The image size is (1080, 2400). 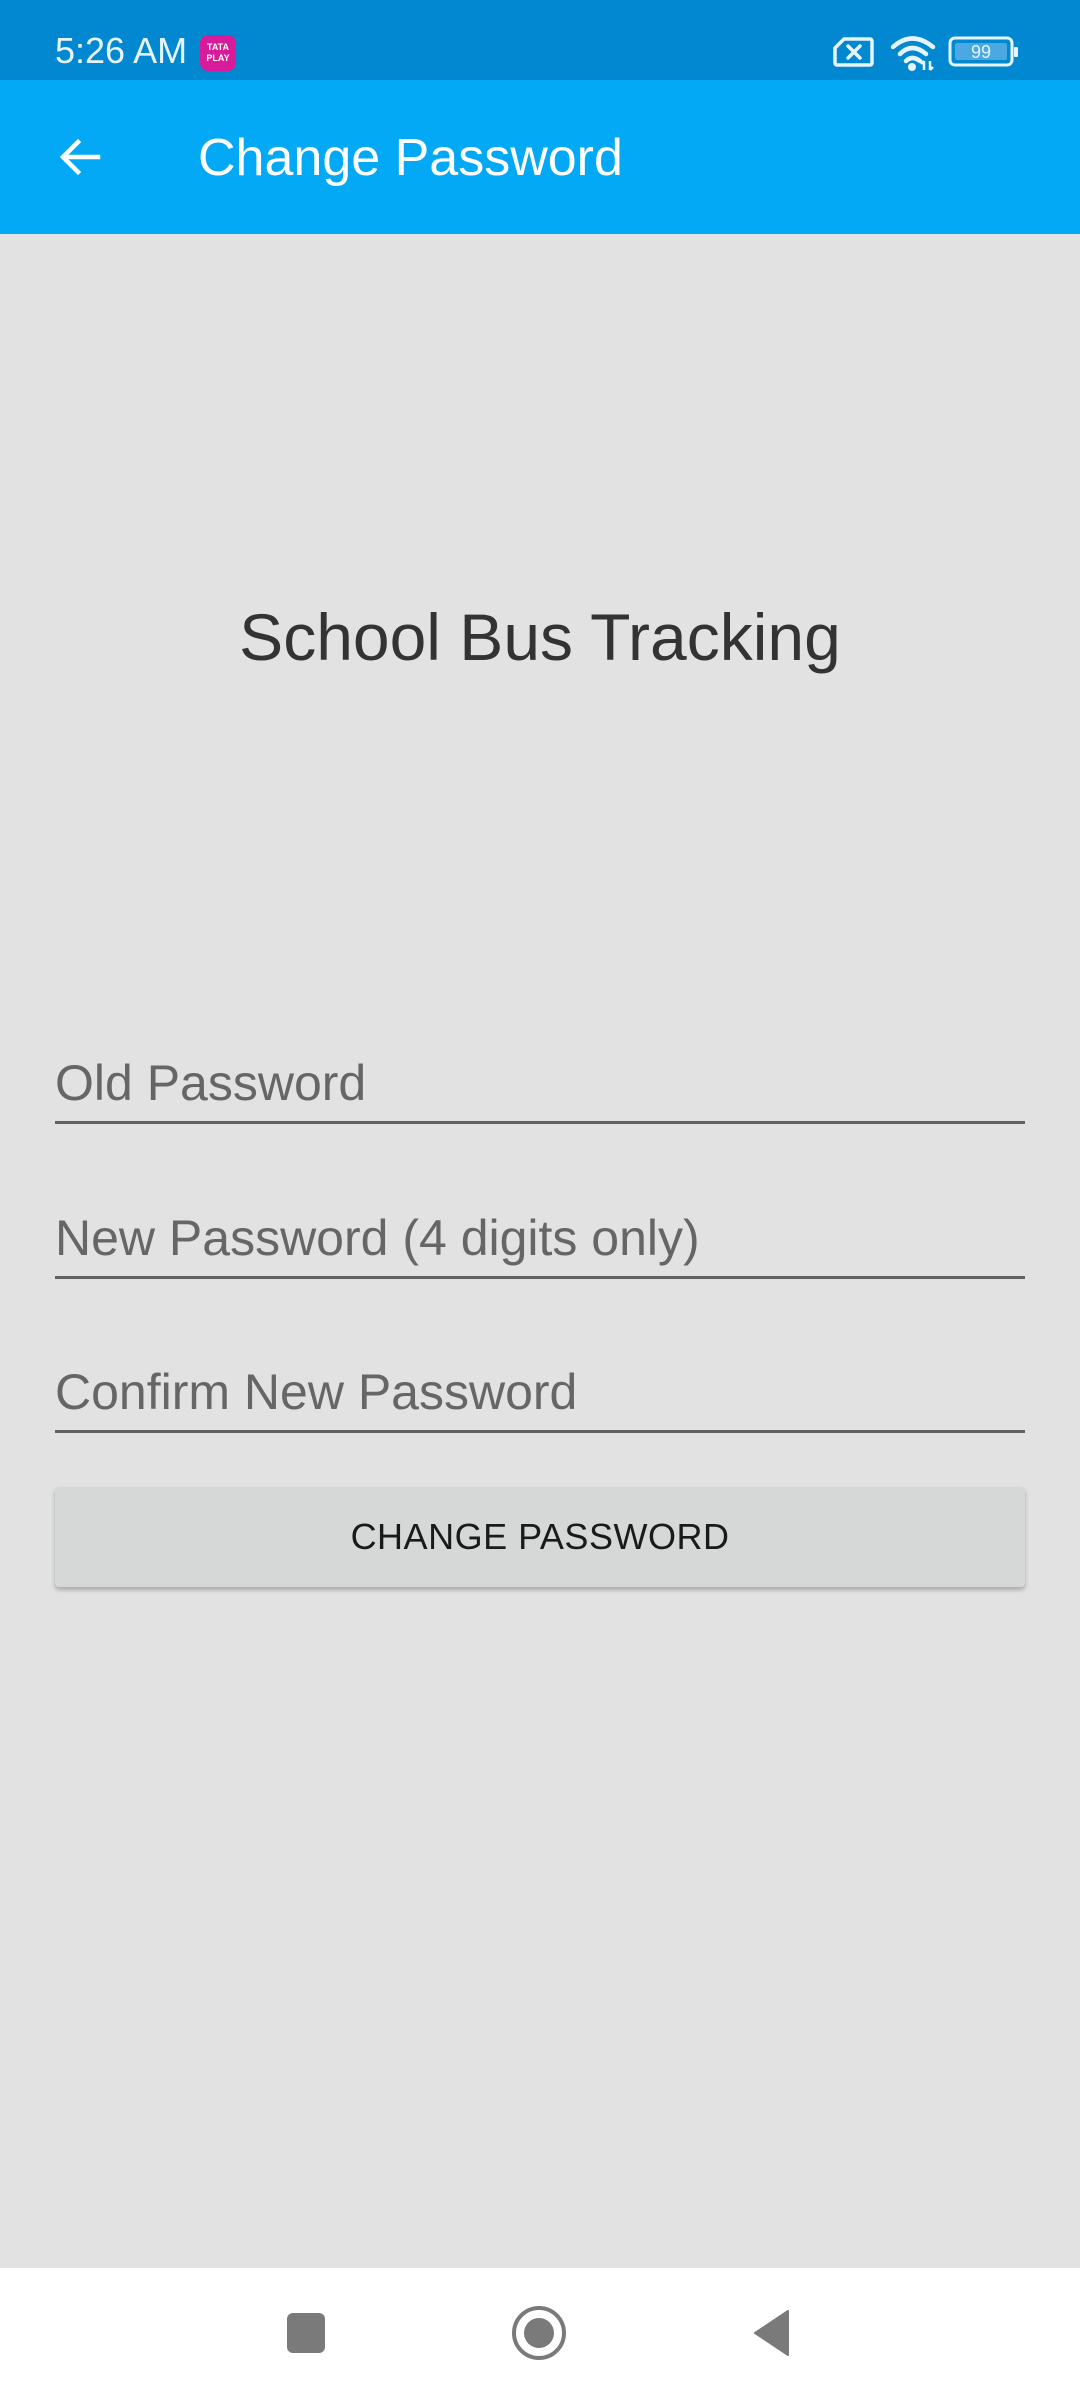 What do you see at coordinates (121, 50) in the screenshot?
I see `status-time: 5:26 AM` at bounding box center [121, 50].